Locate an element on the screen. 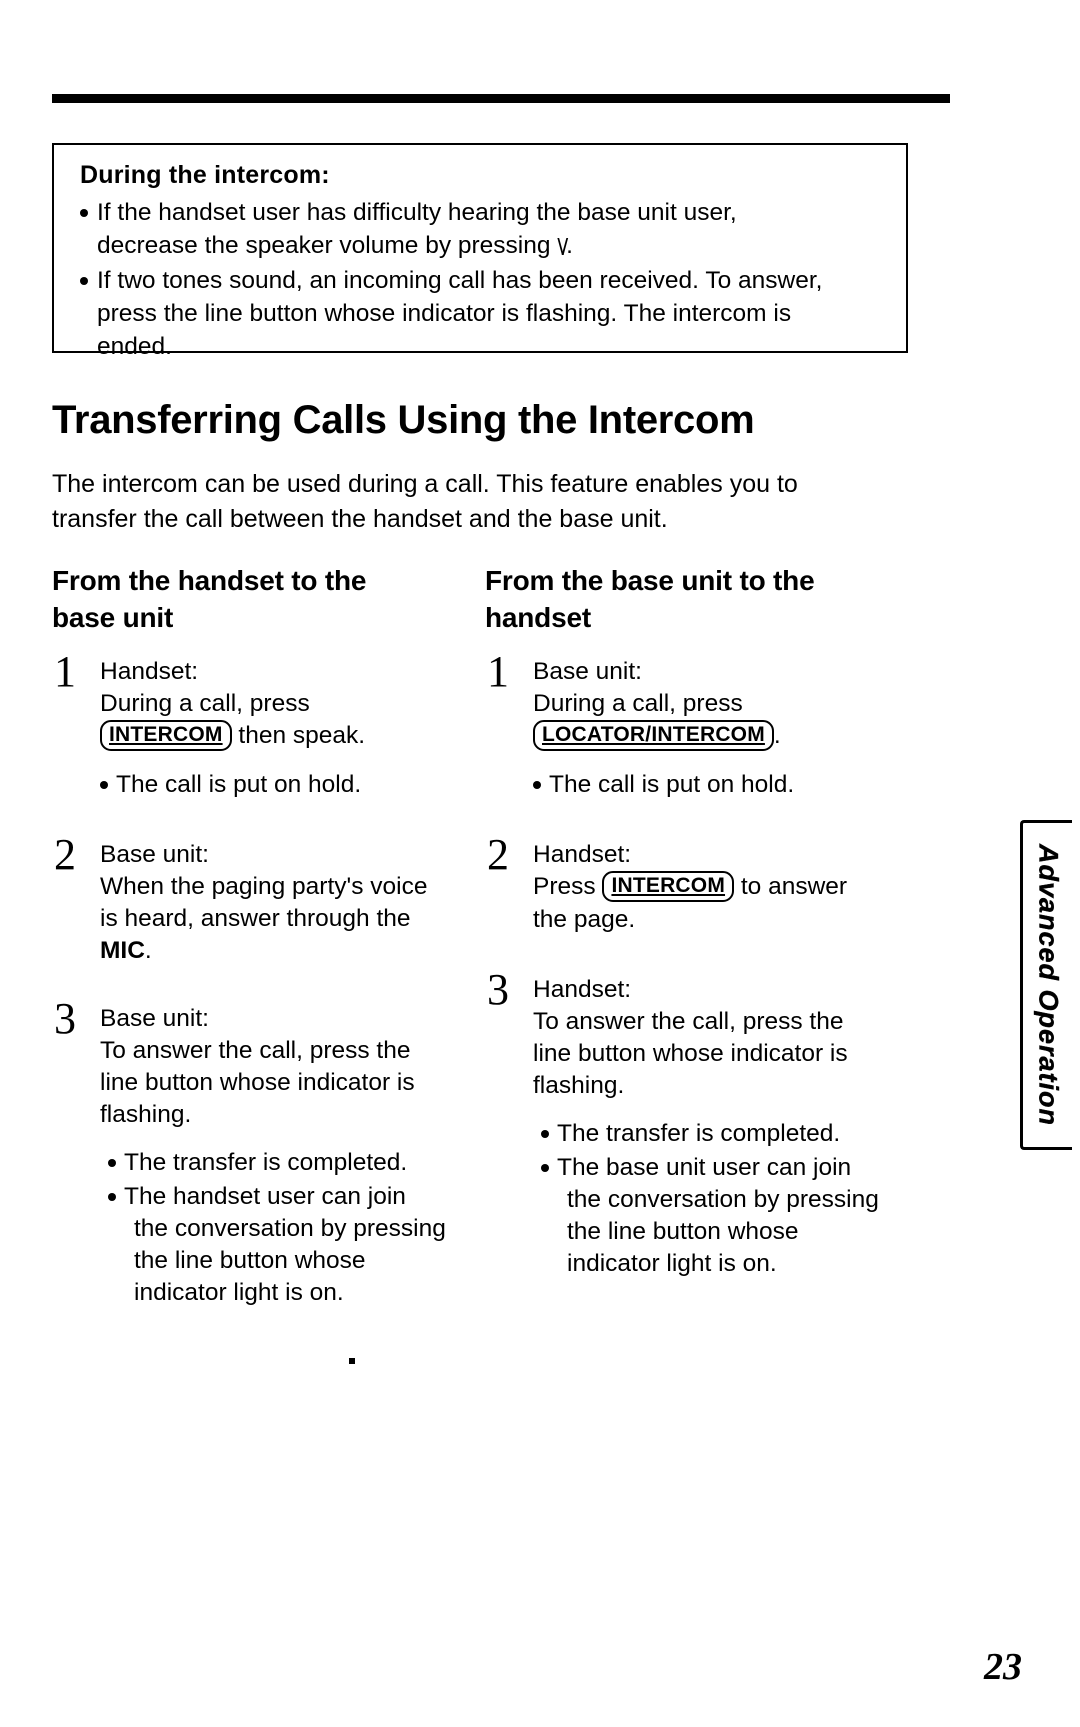  note-title: During the intercom: is located at coordinates (205, 175).